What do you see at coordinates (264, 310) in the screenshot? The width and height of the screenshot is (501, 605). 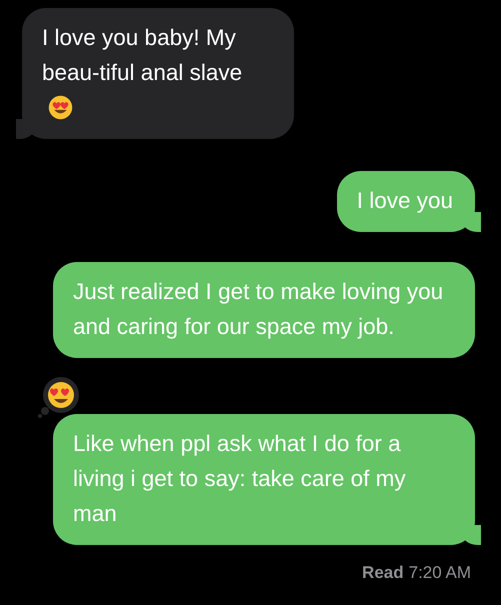 I see `sent-message: Just realized I get to make loving you and caring for our space my job.` at bounding box center [264, 310].